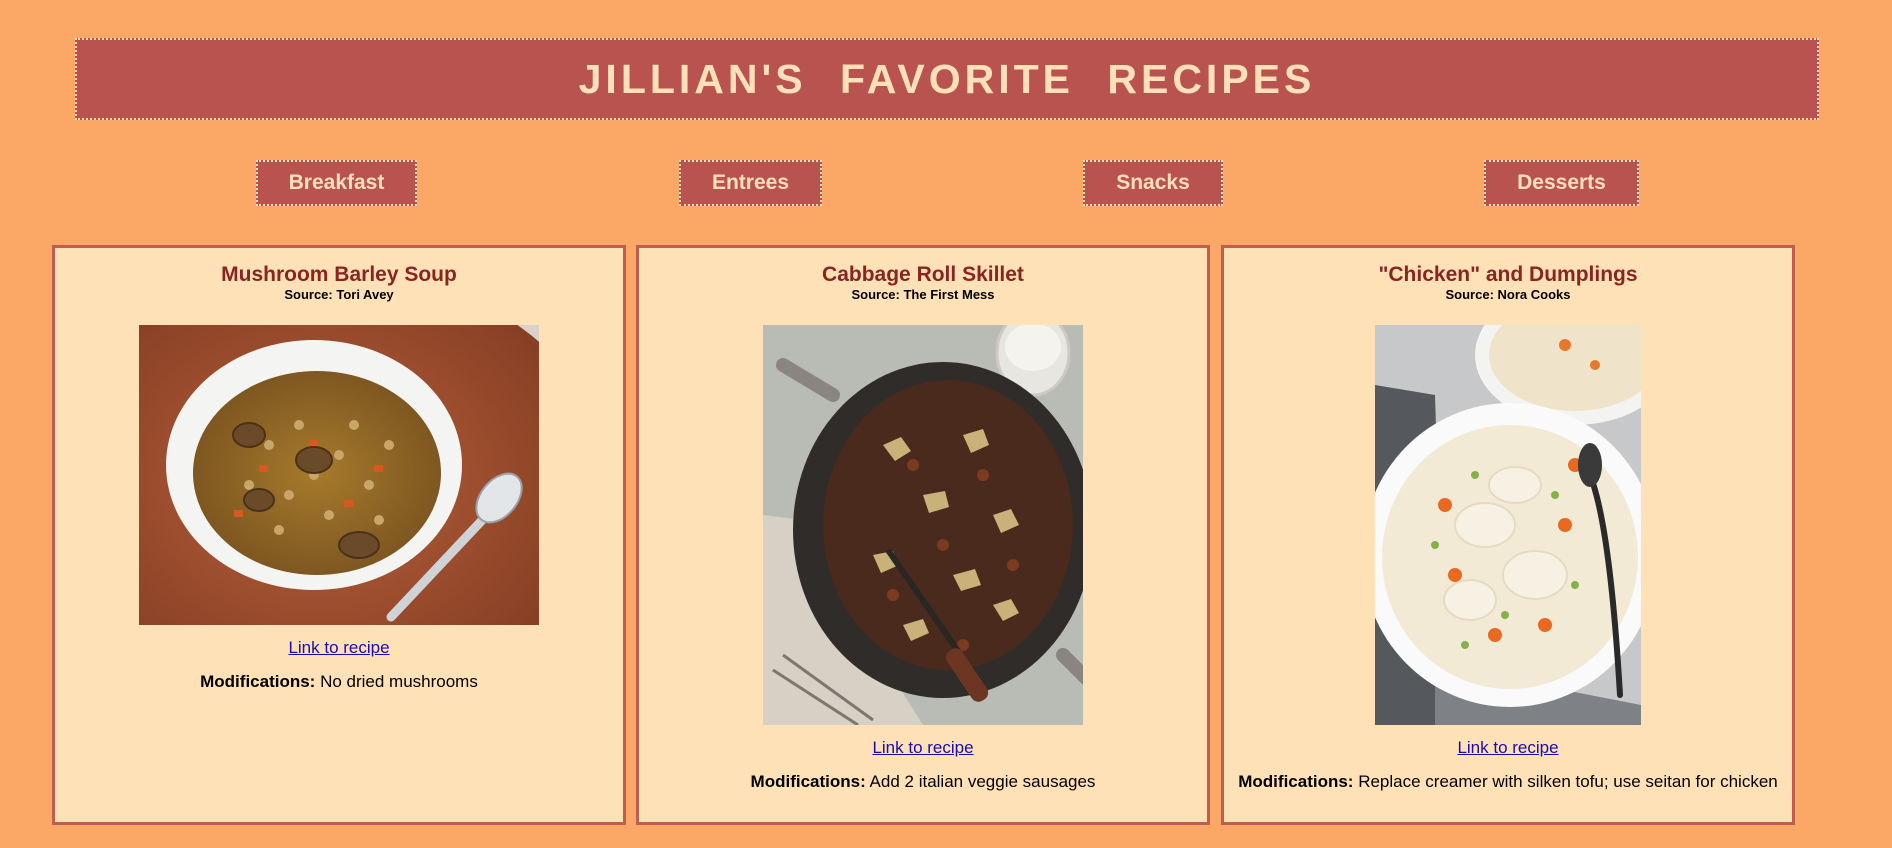 The image size is (1892, 848). What do you see at coordinates (980, 781) in the screenshot?
I see `modifications-text: Add 2 italian veggie sausages` at bounding box center [980, 781].